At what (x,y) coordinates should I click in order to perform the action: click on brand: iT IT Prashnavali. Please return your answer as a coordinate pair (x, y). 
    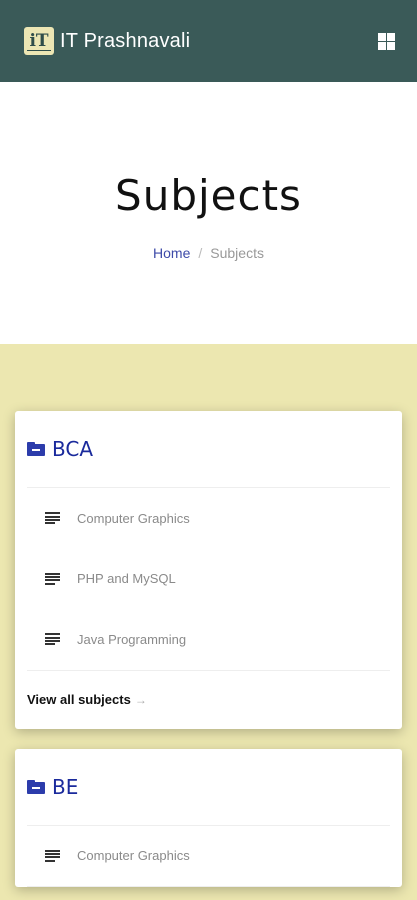
    Looking at the image, I should click on (107, 41).